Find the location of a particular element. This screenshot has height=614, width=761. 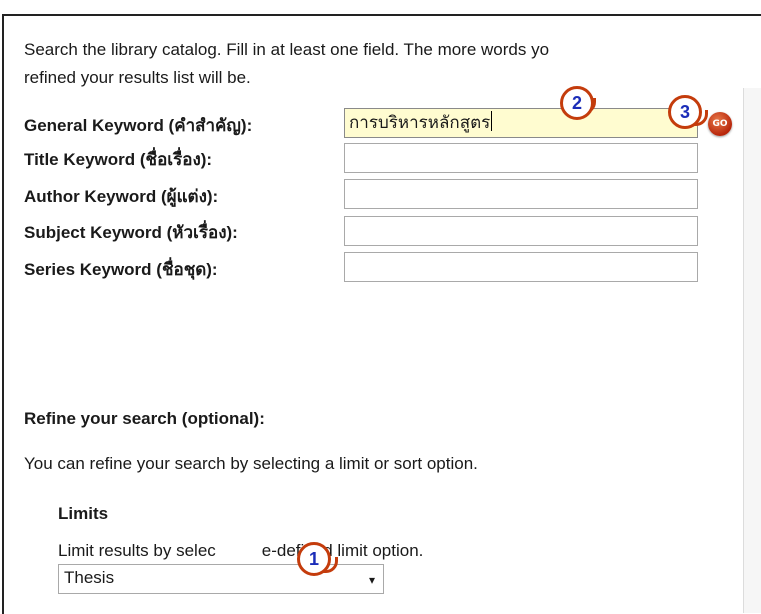

refine-heading: Refine your search (optional): is located at coordinates (144, 418).